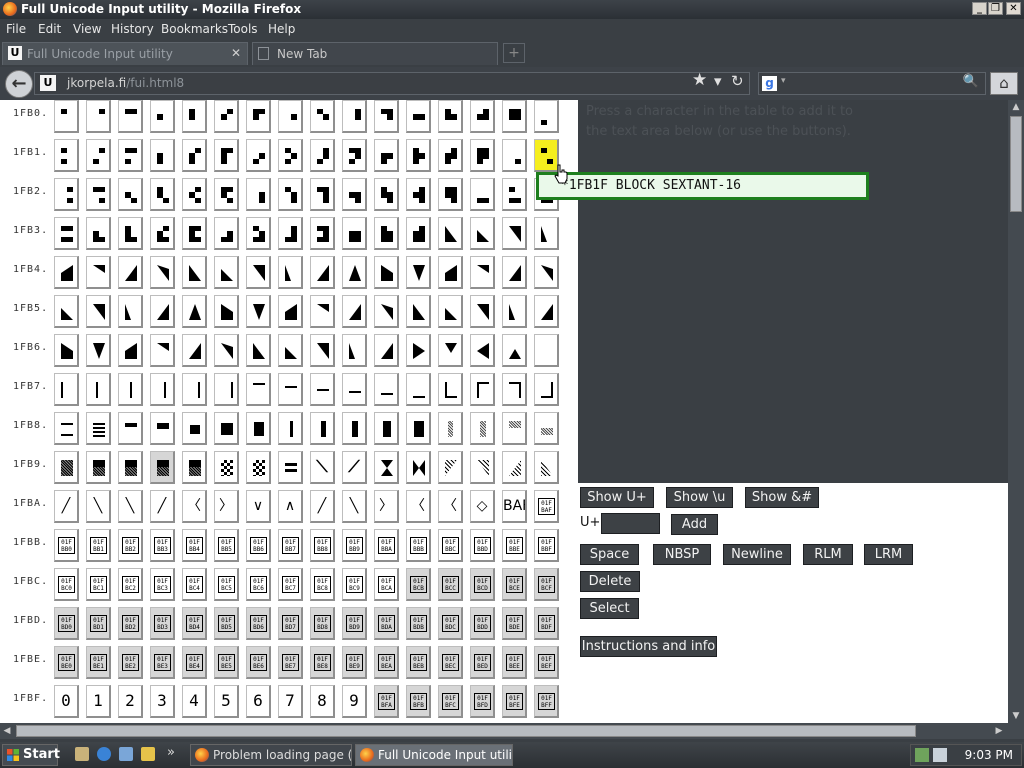 The height and width of the screenshot is (768, 1024). I want to click on code-point-input, so click(630, 523).